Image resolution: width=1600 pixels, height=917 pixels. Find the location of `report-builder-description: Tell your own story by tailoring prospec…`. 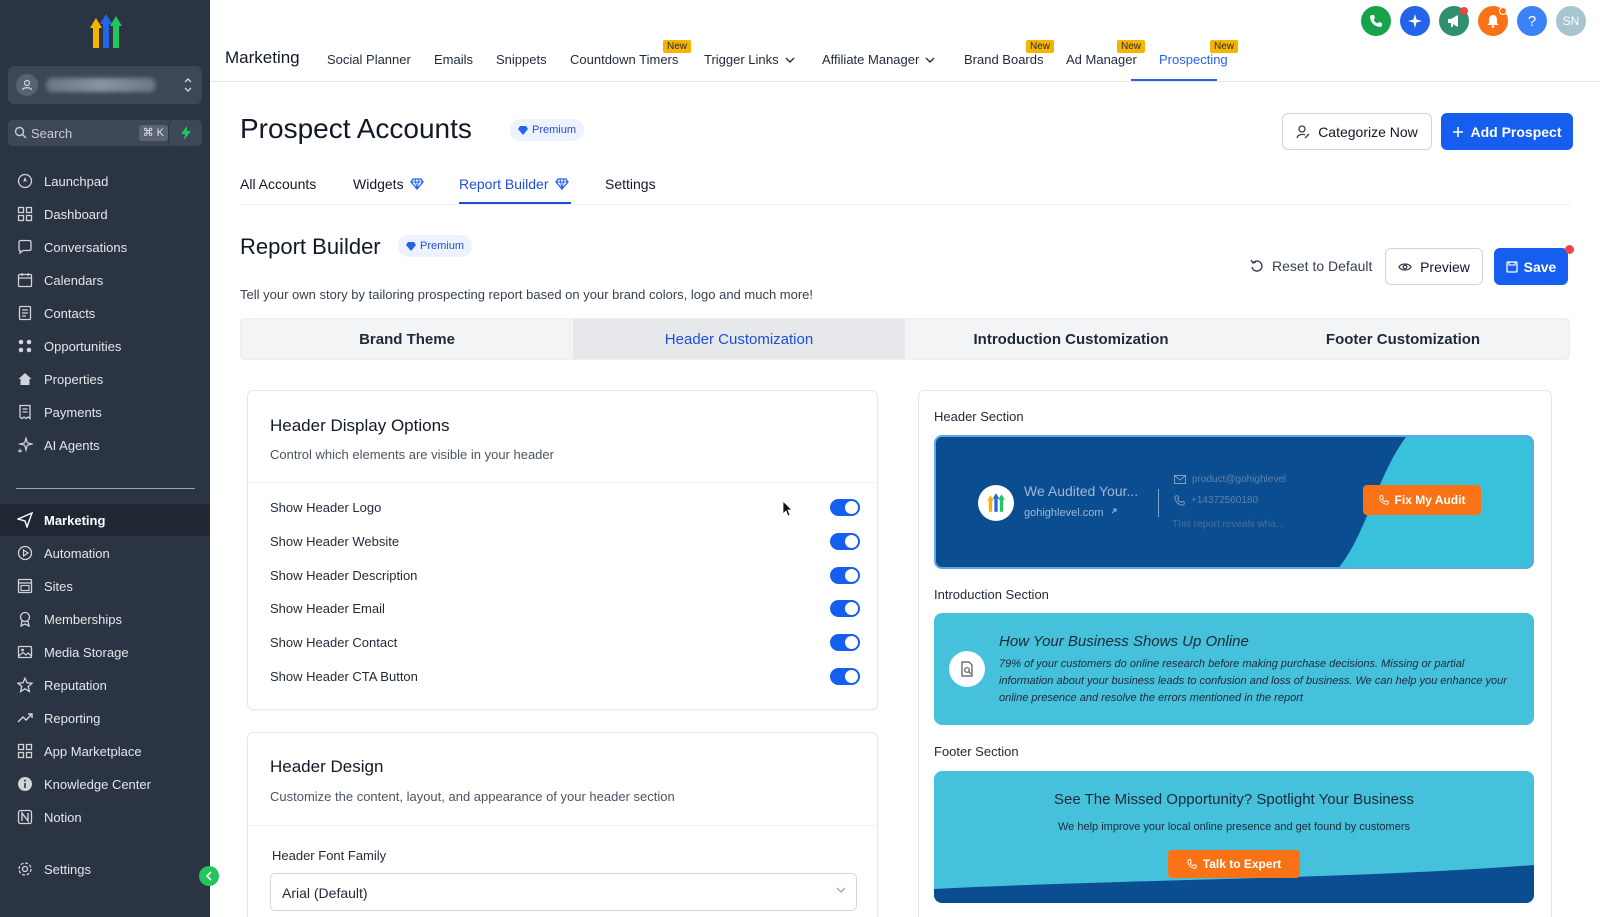

report-builder-description: Tell your own story by tailoring prospec… is located at coordinates (527, 294).